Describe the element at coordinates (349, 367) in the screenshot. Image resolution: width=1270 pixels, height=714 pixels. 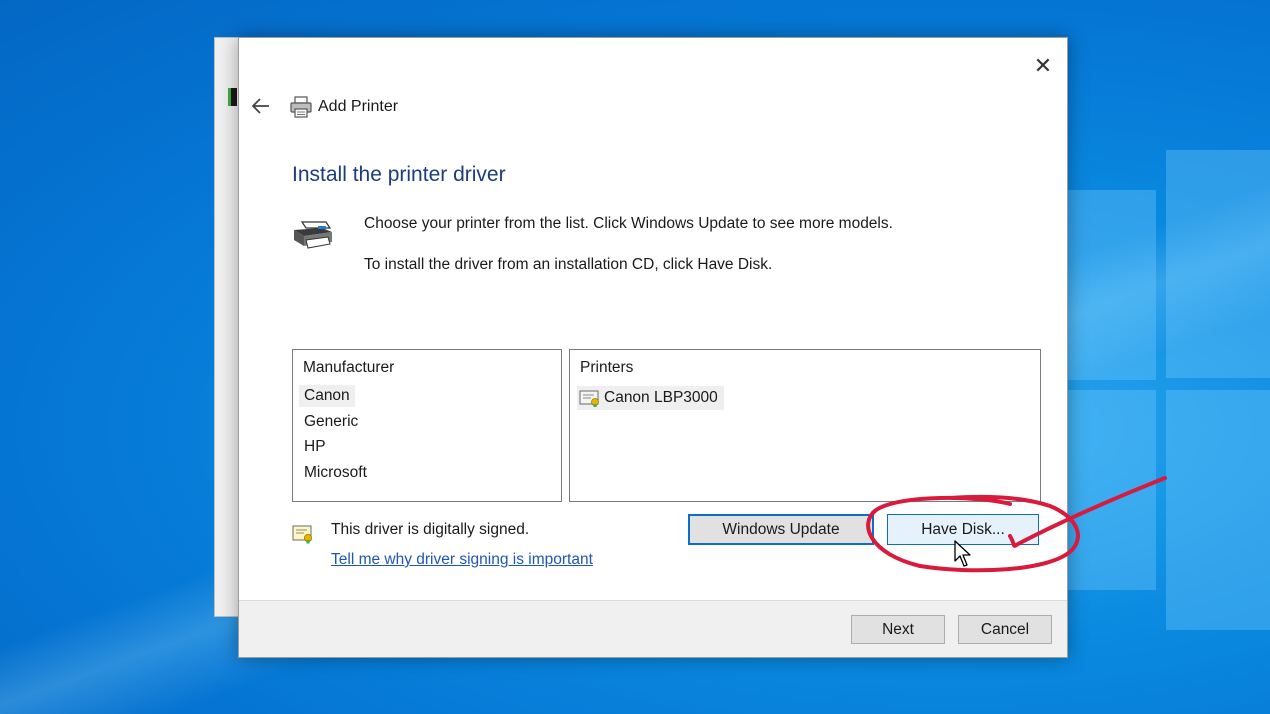
I see `manufacturer-list-header: Manufacturer` at that location.